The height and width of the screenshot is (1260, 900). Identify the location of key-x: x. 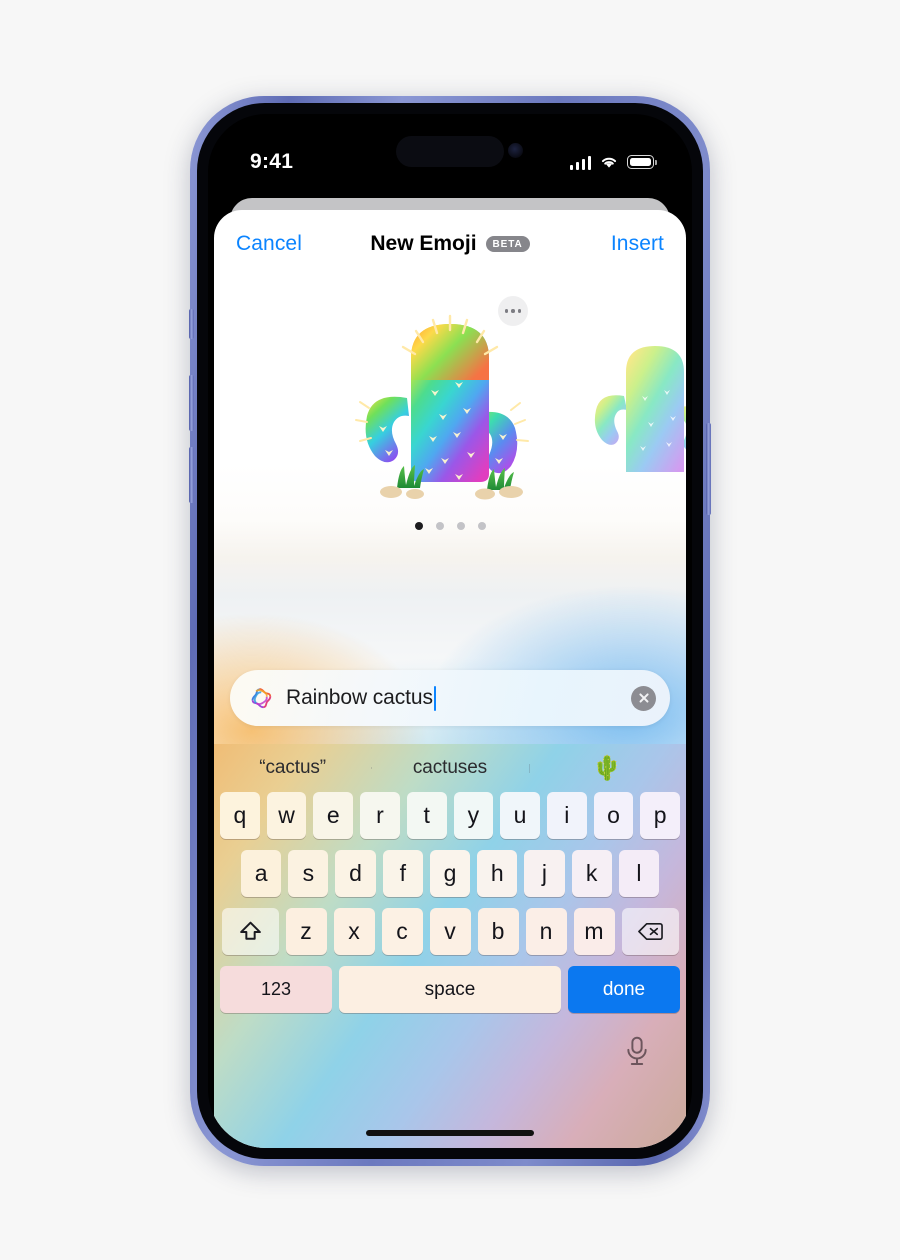
(354, 931).